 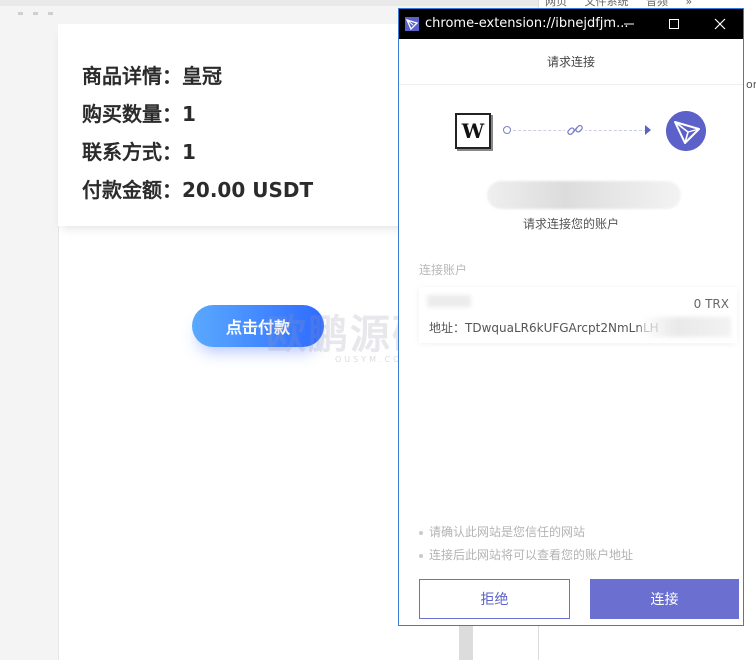 What do you see at coordinates (571, 62) in the screenshot?
I see `popup-header: 请求连接` at bounding box center [571, 62].